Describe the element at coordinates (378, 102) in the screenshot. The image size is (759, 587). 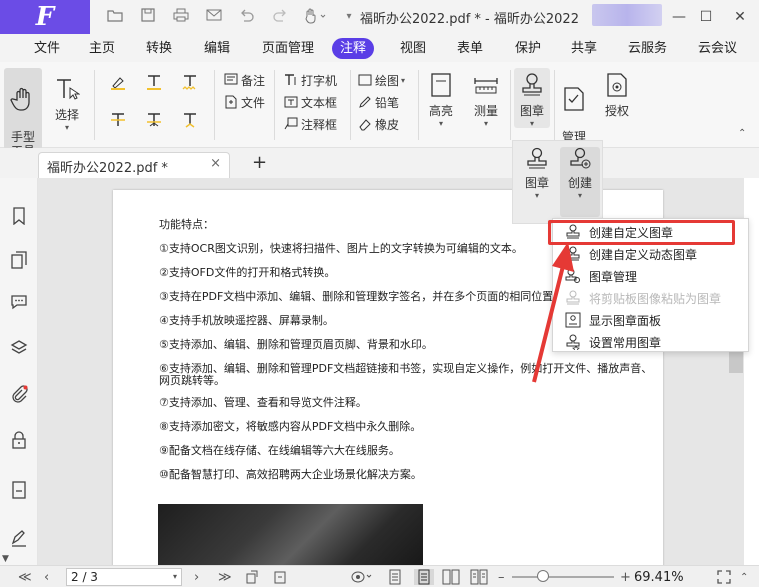
I see `pencil-button: 铅笔` at that location.